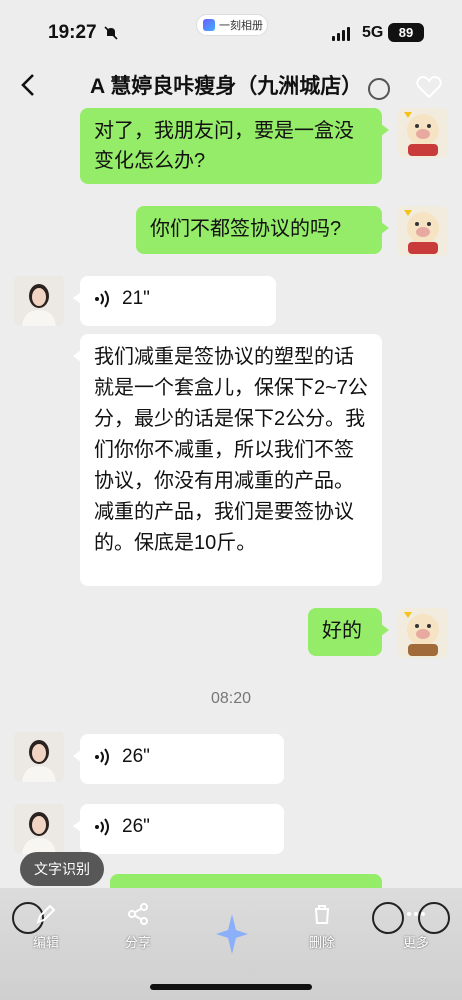 The image size is (462, 1000). What do you see at coordinates (322, 926) in the screenshot?
I see `delete-button: 删除` at bounding box center [322, 926].